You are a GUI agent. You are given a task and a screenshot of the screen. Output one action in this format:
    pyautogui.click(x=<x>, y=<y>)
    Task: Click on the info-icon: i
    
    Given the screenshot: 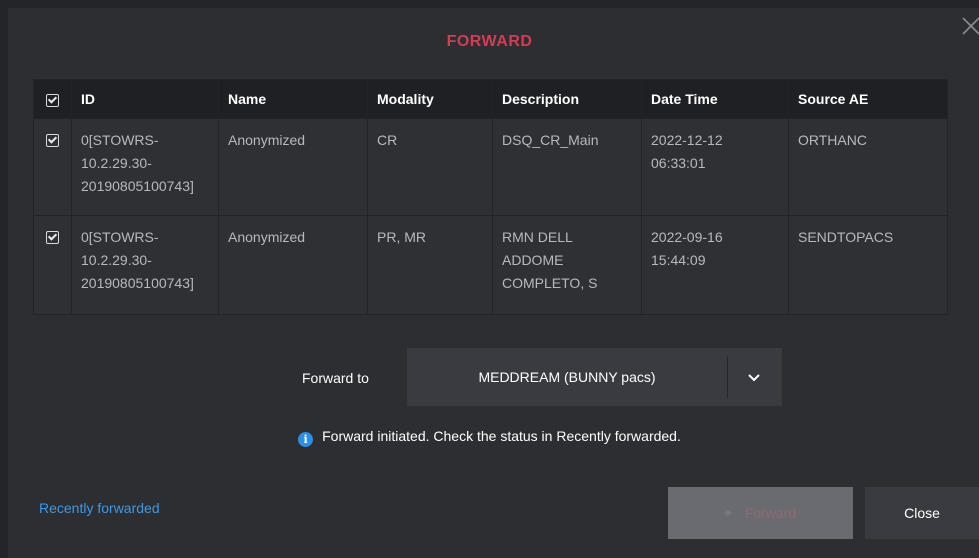 What is the action you would take?
    pyautogui.click(x=306, y=439)
    